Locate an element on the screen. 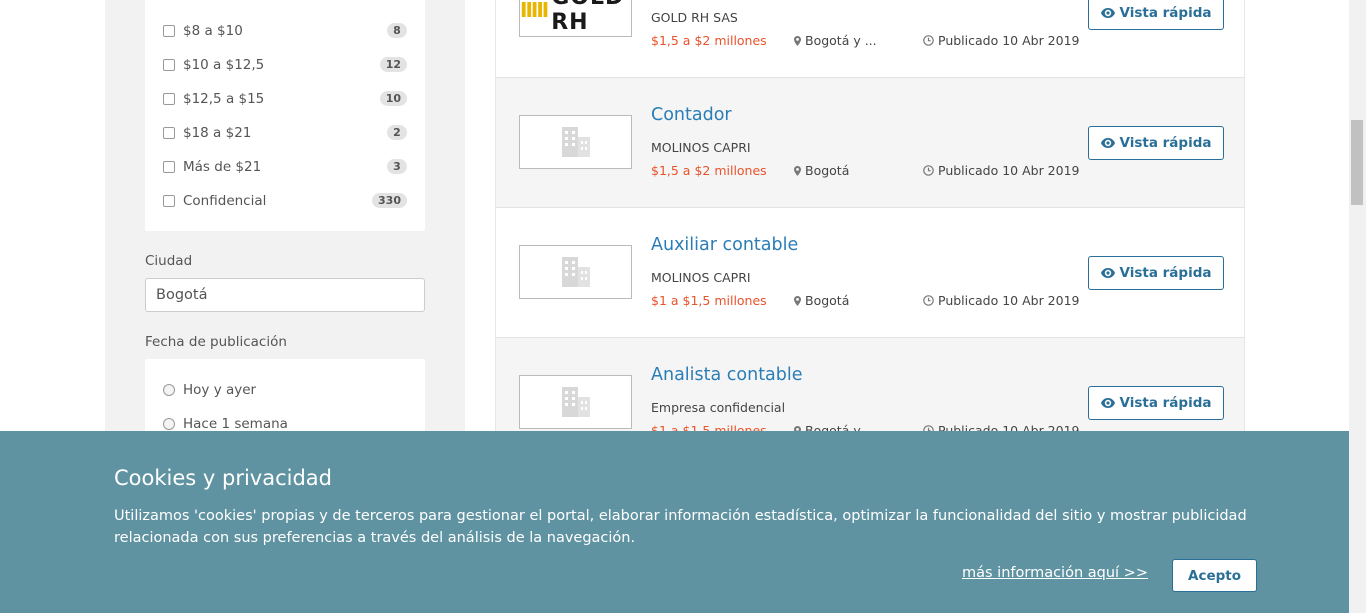 The image size is (1366, 613). count-badge: 8 is located at coordinates (397, 30).